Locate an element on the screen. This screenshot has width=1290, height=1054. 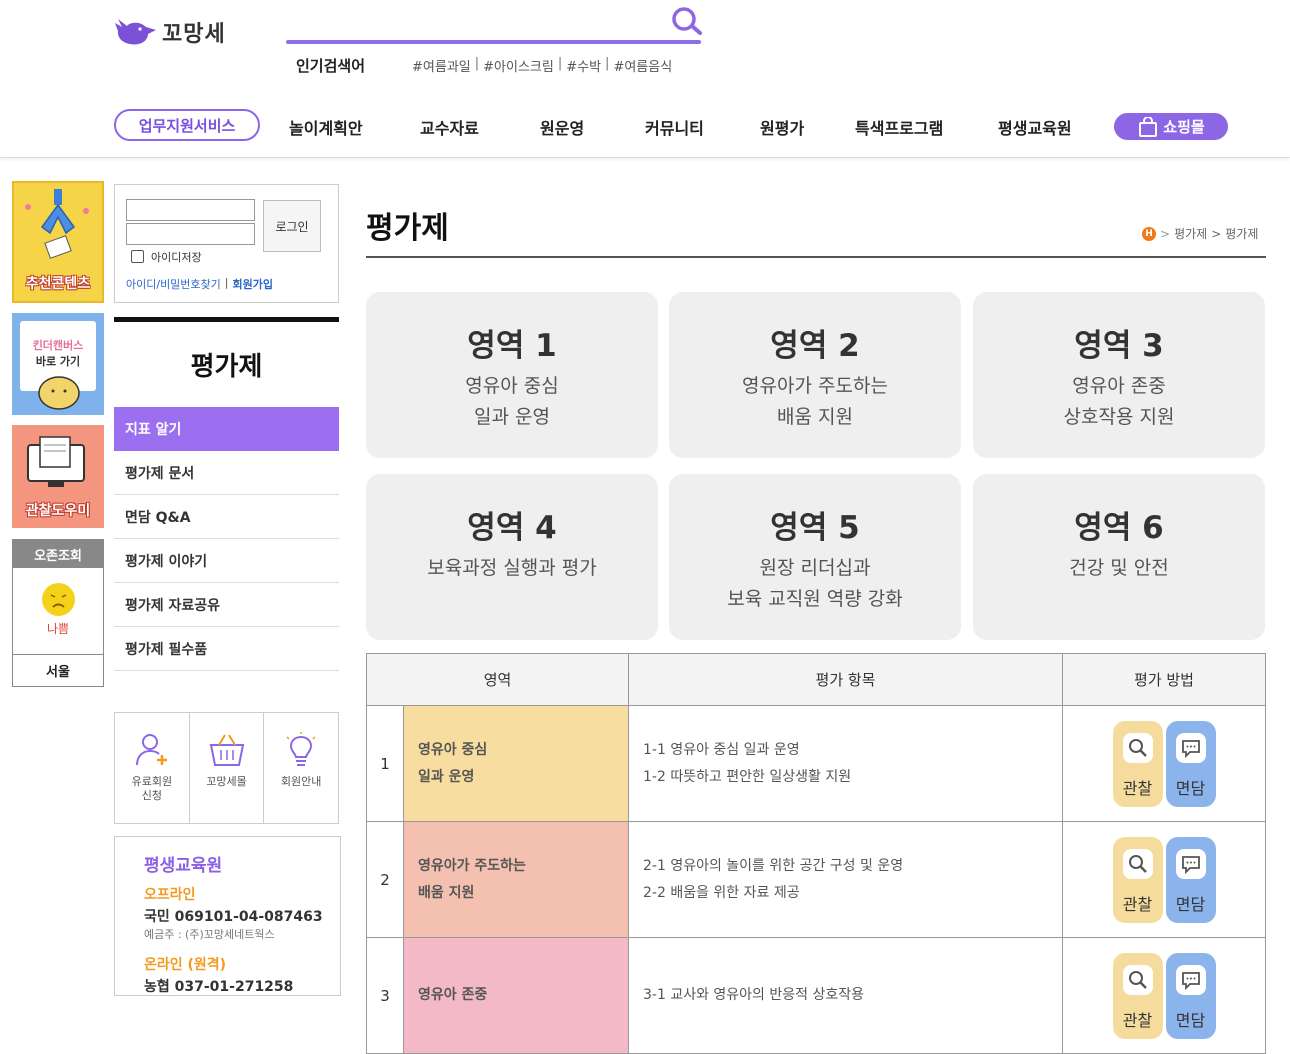
nav-shop-label: 쇼핑몰 is located at coordinates (1184, 127).